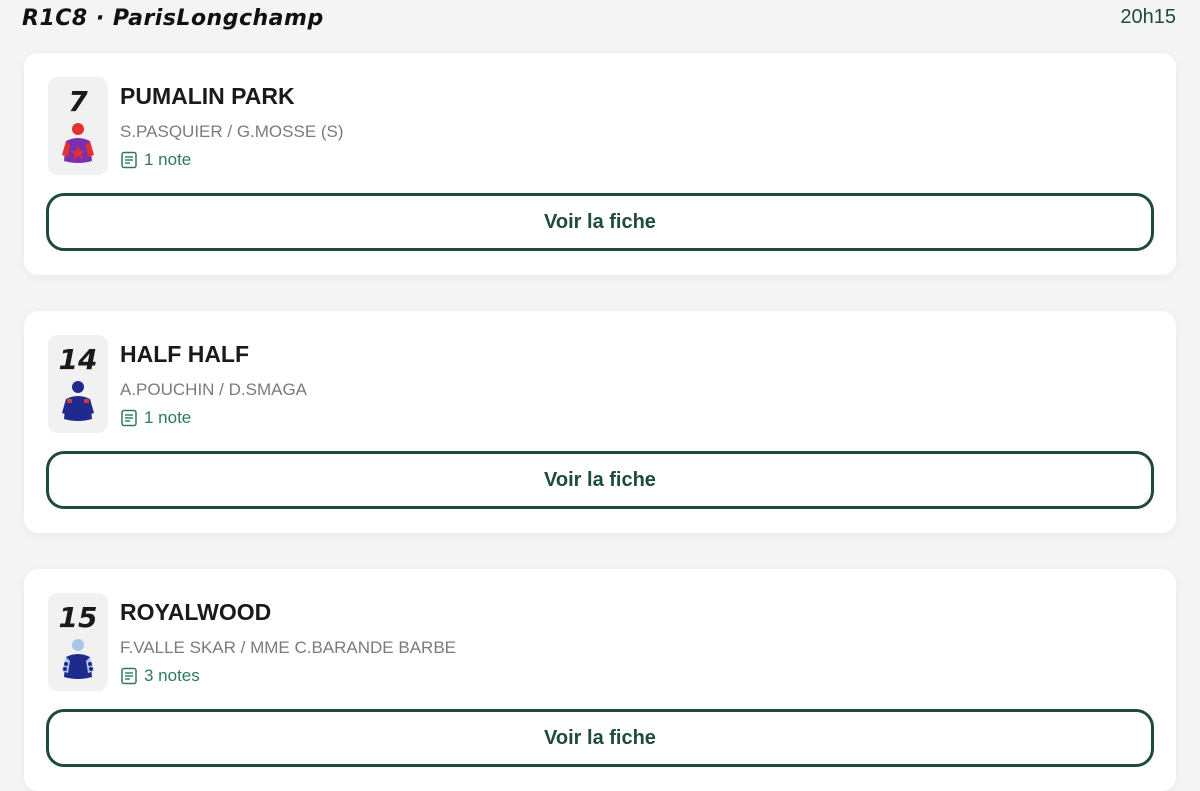 The image size is (1200, 791). Describe the element at coordinates (173, 18) in the screenshot. I see `race-title: R1C8 · ParisLongchamp` at that location.